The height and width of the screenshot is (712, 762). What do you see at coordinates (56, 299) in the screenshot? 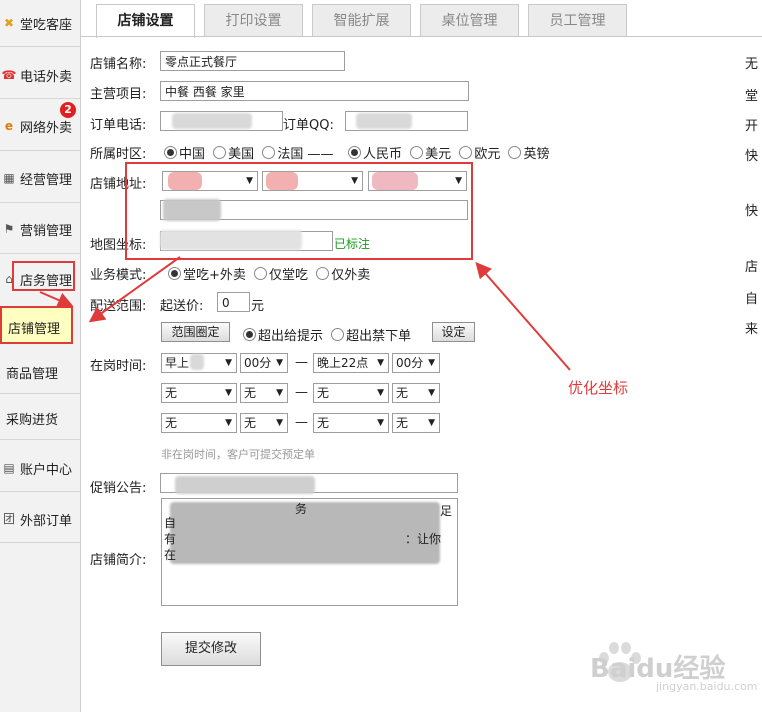
I see `arrow-down-sidebar` at bounding box center [56, 299].